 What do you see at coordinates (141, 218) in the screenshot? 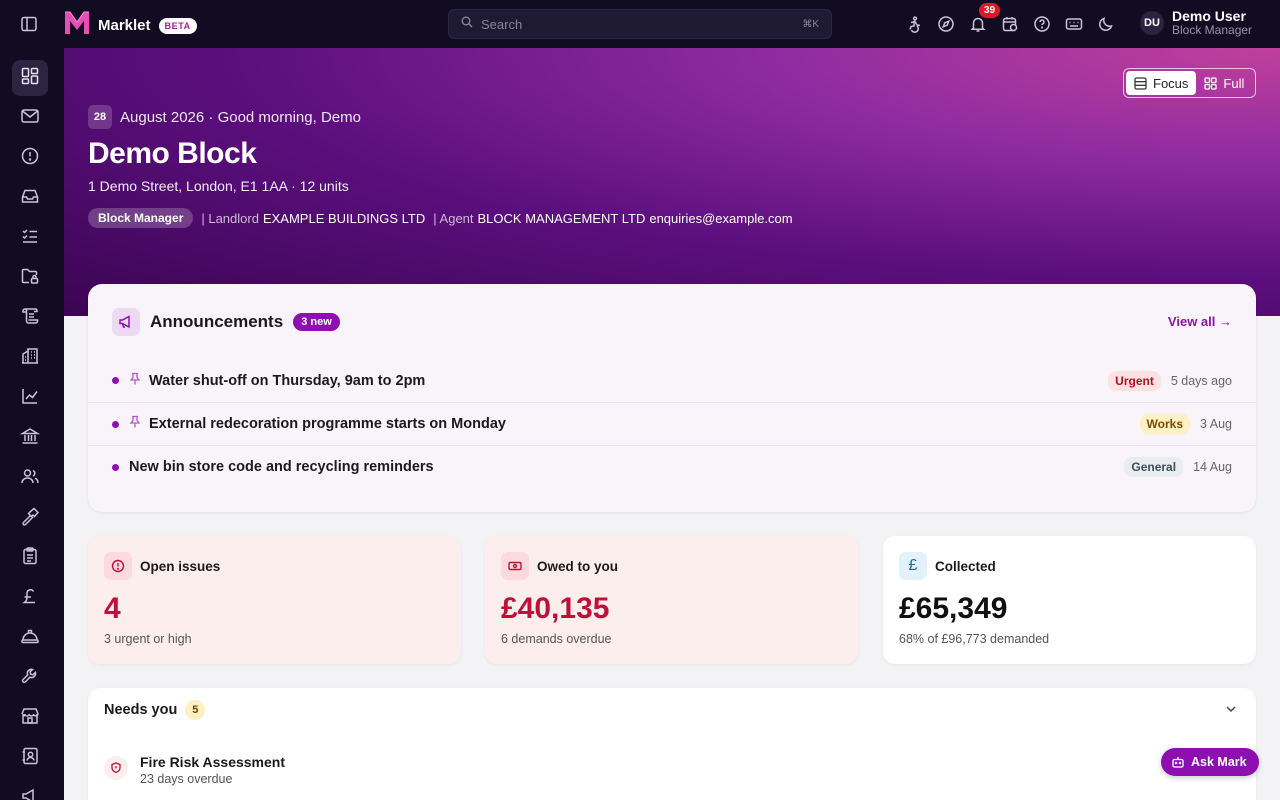
I see `role-badge: Block Manager` at bounding box center [141, 218].